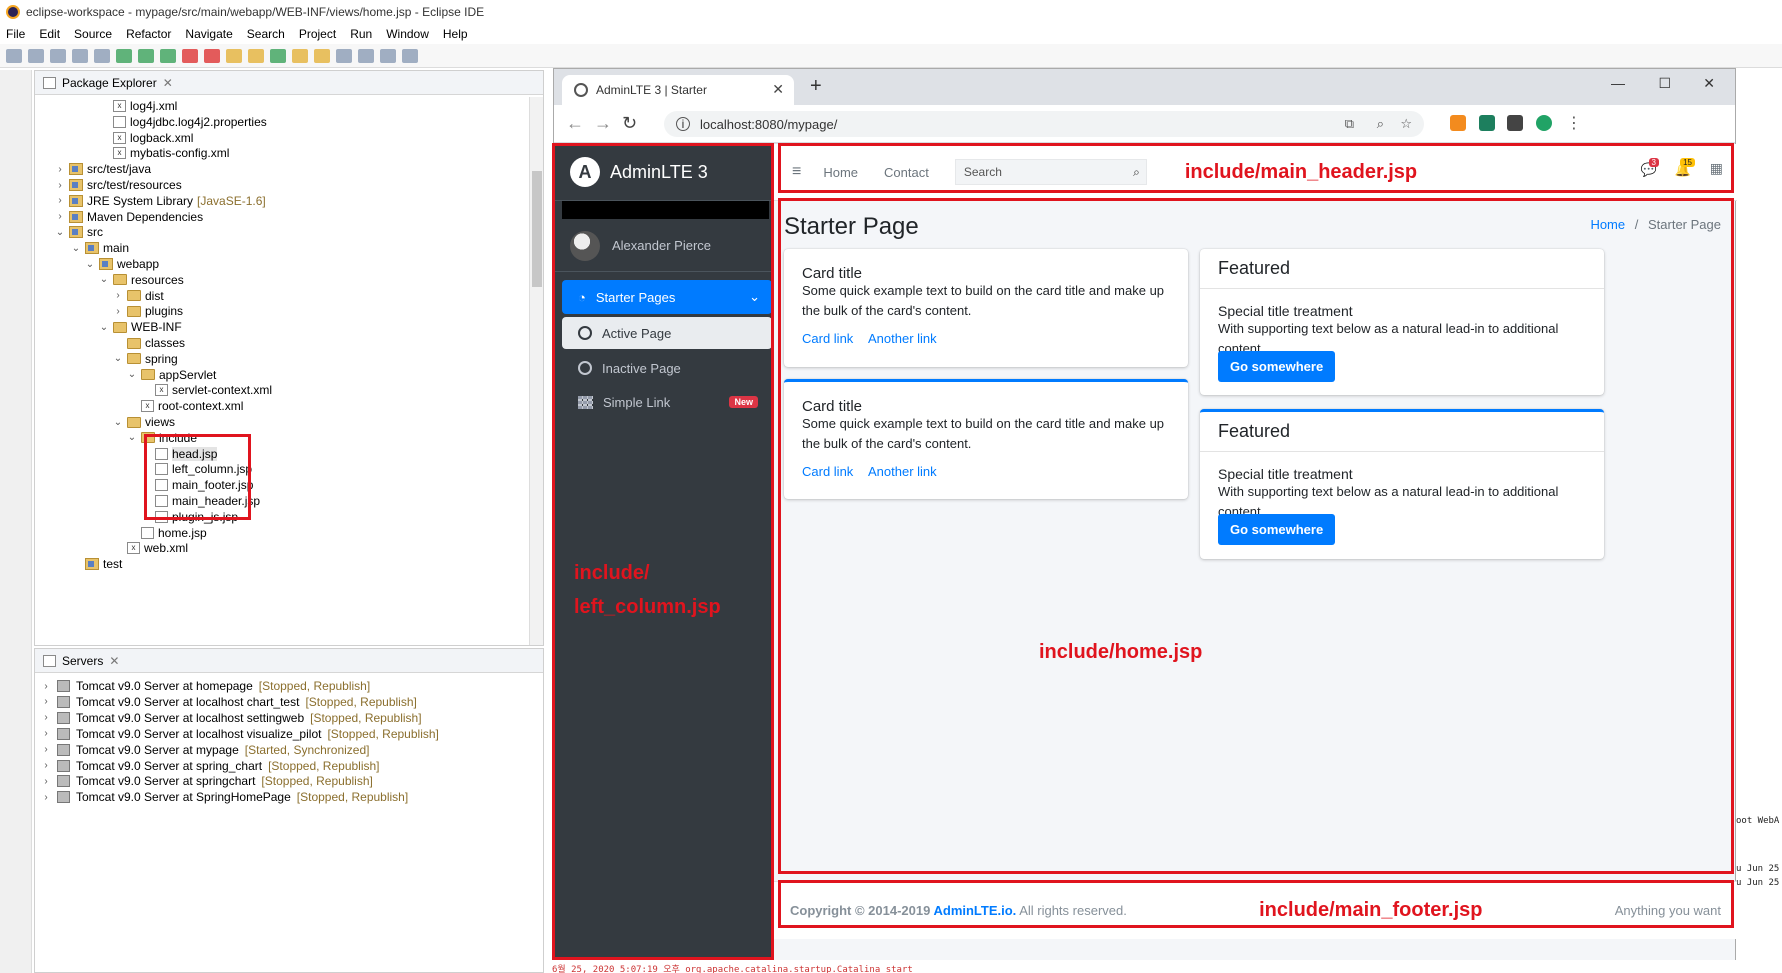 This screenshot has width=1782, height=973. I want to click on tree-item-label: src, so click(95, 232).